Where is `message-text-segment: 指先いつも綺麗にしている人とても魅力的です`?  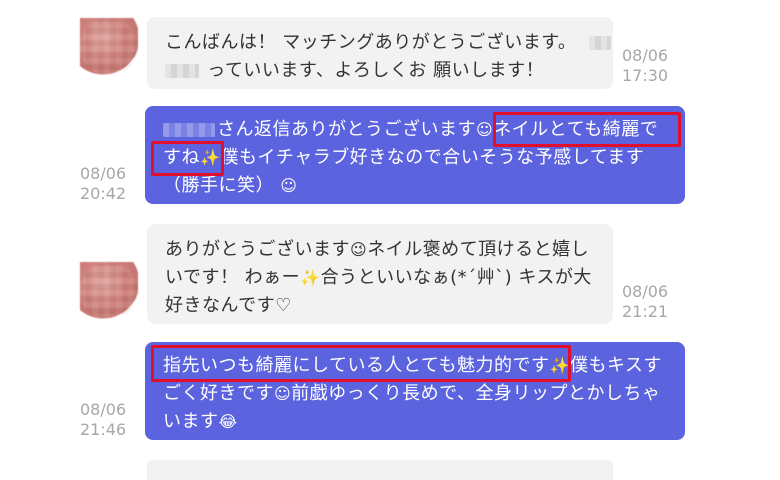
message-text-segment: 指先いつも綺麗にしている人とても魅力的です is located at coordinates (356, 365).